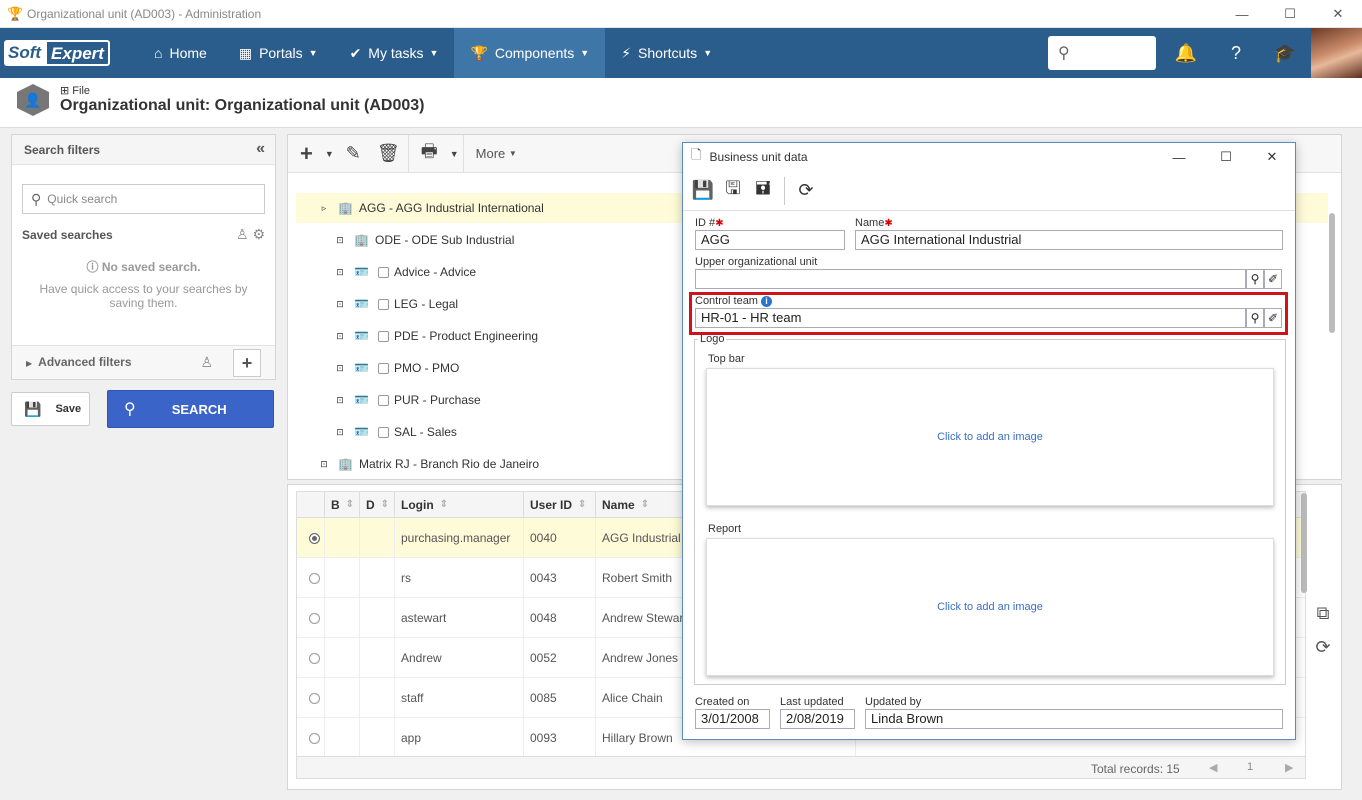 The height and width of the screenshot is (800, 1362). Describe the element at coordinates (488, 368) in the screenshot. I see `tree-node: ⊡ 🪪 PMO - PMO` at that location.